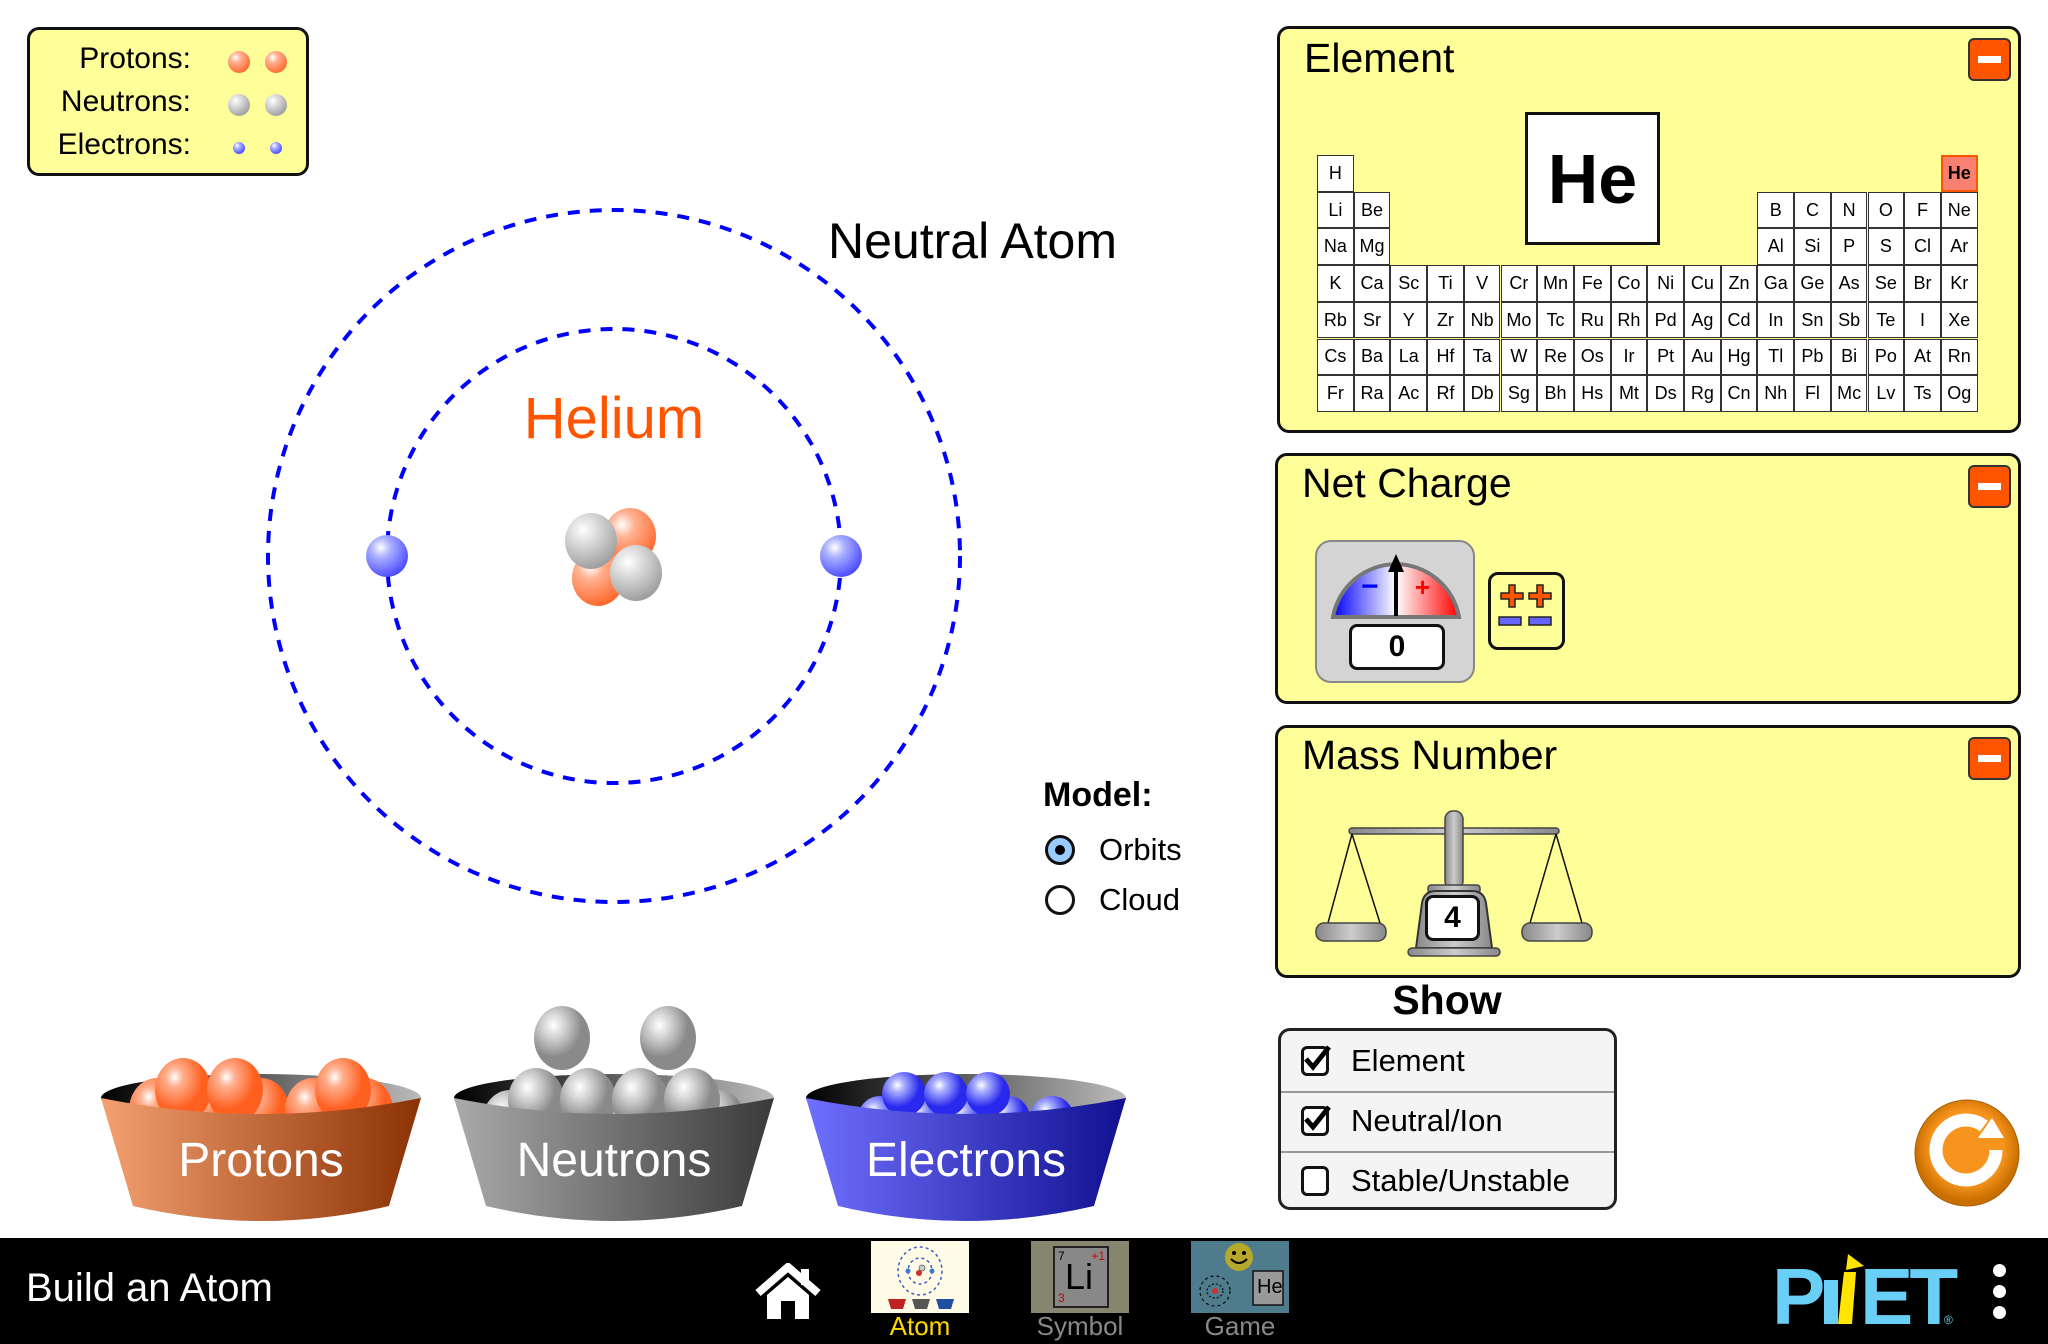  I want to click on periodic-cell-cr: Cr, so click(1519, 283).